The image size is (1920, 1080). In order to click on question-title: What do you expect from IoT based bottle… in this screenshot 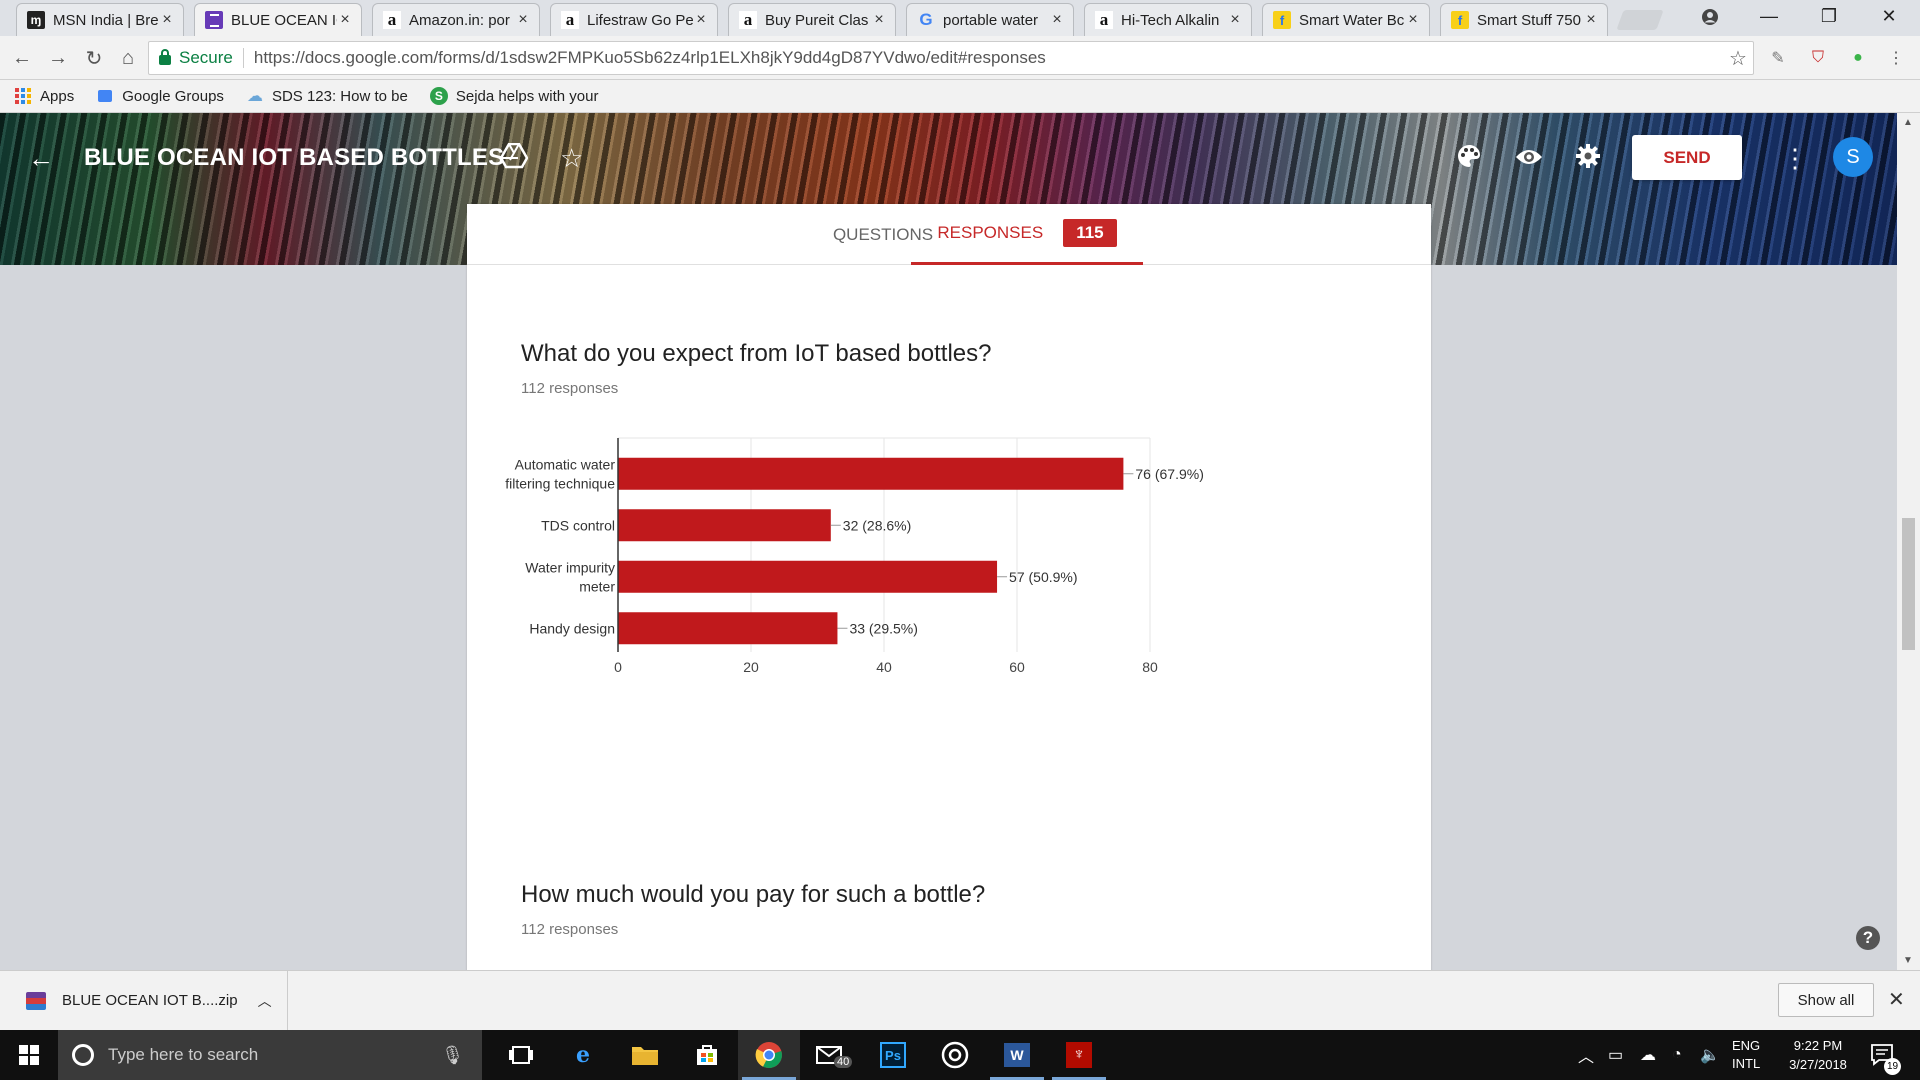, I will do `click(756, 353)`.